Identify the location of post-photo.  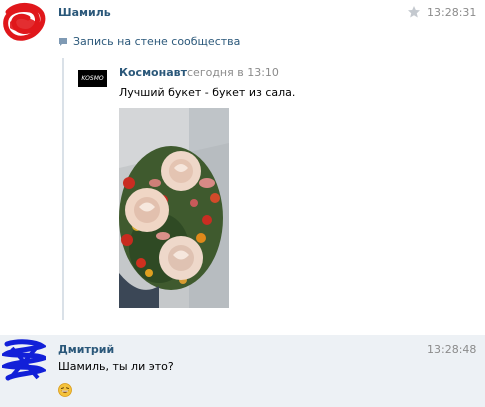
(174, 208).